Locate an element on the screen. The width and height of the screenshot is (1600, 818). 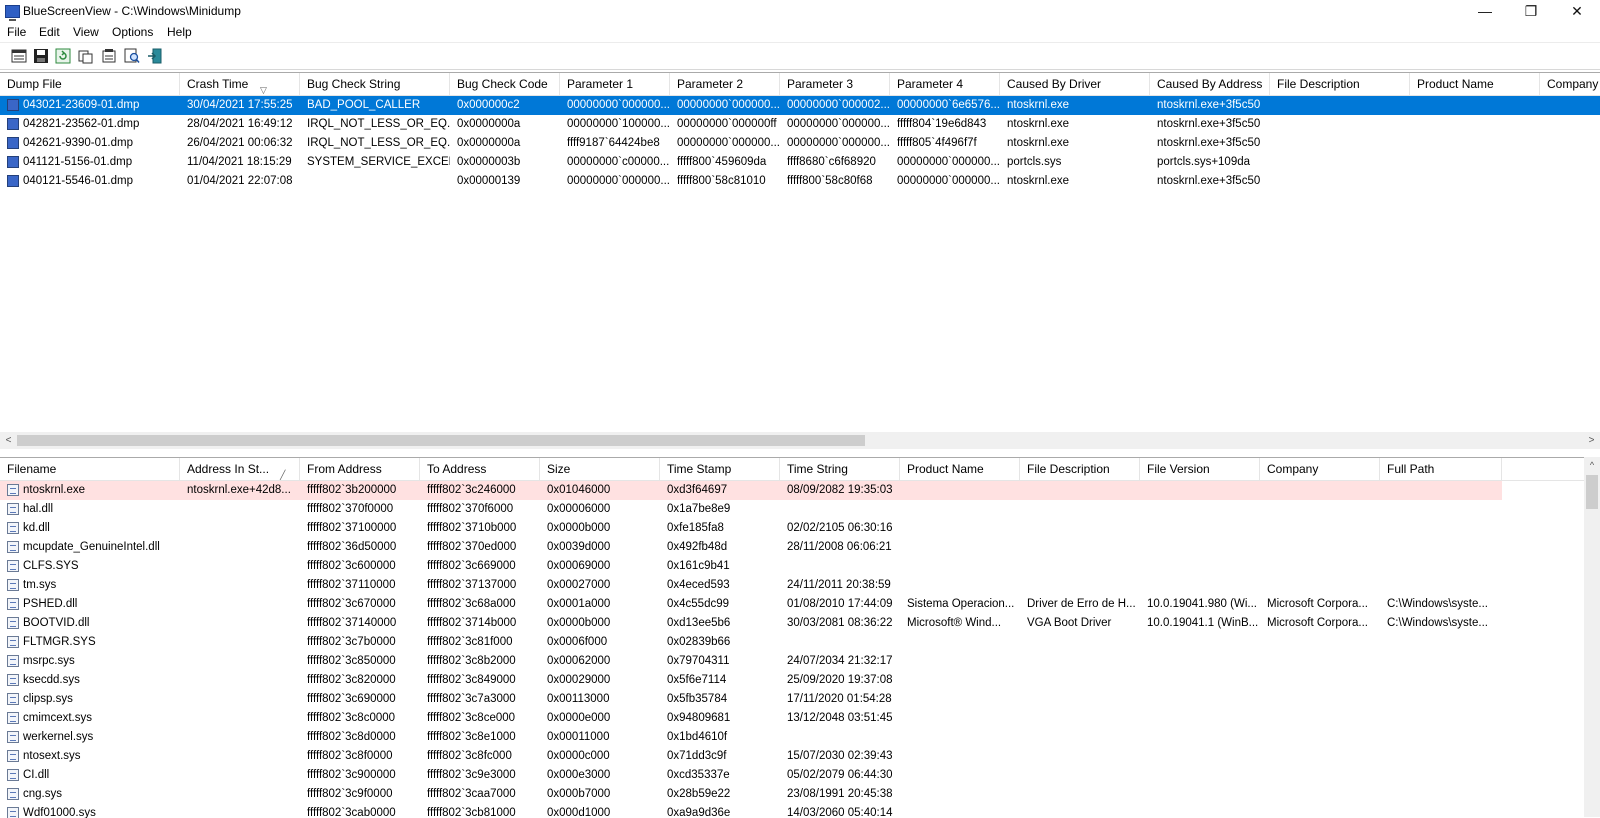
pane-splitter is located at coordinates (800, 453).